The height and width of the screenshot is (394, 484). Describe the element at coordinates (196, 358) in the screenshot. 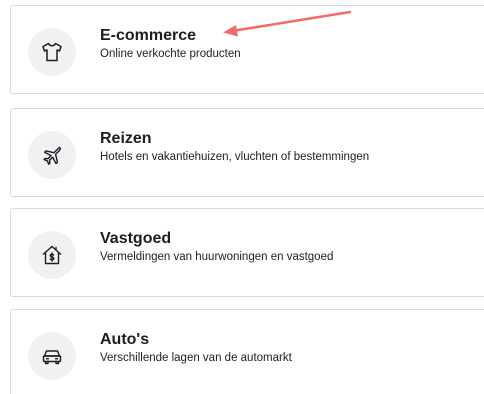

I see `category-description: Verschillende lagen van de automarkt` at that location.